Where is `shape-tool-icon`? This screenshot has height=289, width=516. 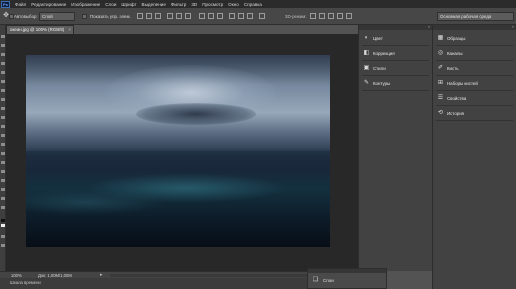
shape-tool-icon is located at coordinates (3, 189).